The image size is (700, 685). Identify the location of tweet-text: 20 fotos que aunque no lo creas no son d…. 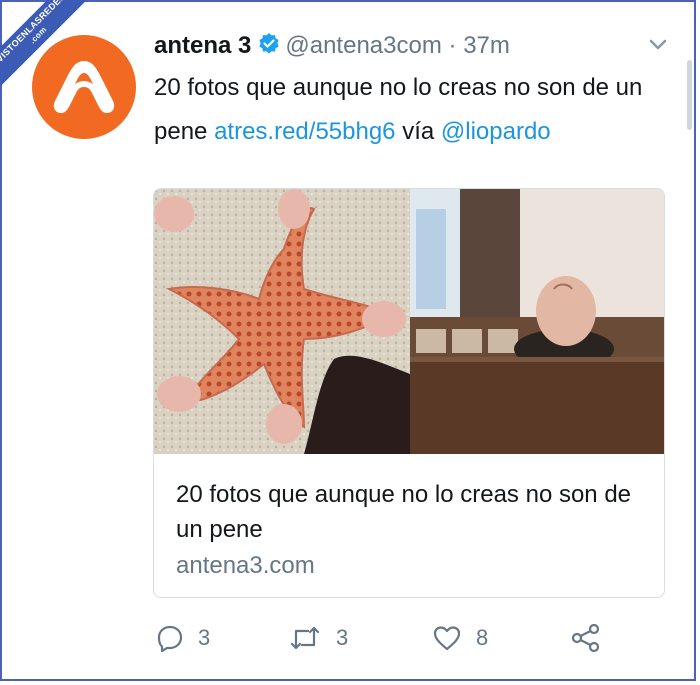
(409, 110).